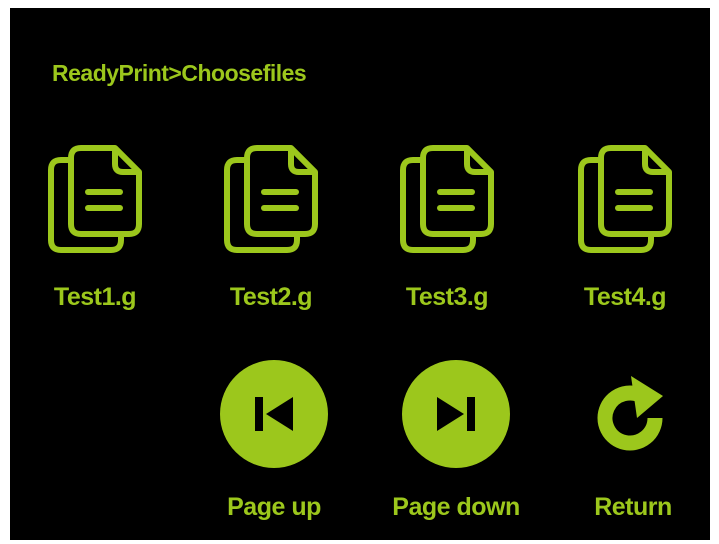 Image resolution: width=719 pixels, height=544 pixels. What do you see at coordinates (447, 297) in the screenshot?
I see `file-name: Test3.g` at bounding box center [447, 297].